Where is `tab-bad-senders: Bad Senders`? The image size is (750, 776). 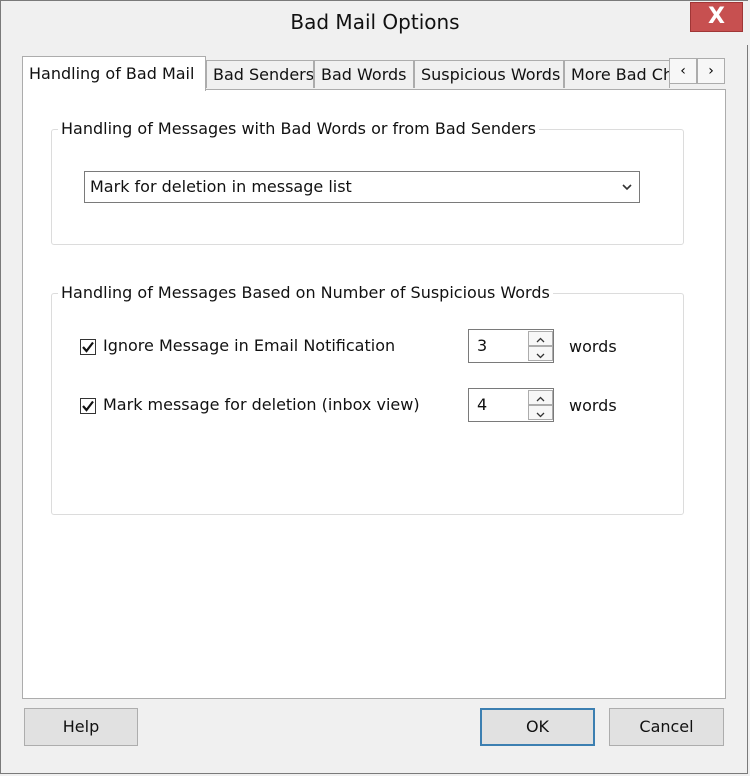
tab-bad-senders: Bad Senders is located at coordinates (260, 74).